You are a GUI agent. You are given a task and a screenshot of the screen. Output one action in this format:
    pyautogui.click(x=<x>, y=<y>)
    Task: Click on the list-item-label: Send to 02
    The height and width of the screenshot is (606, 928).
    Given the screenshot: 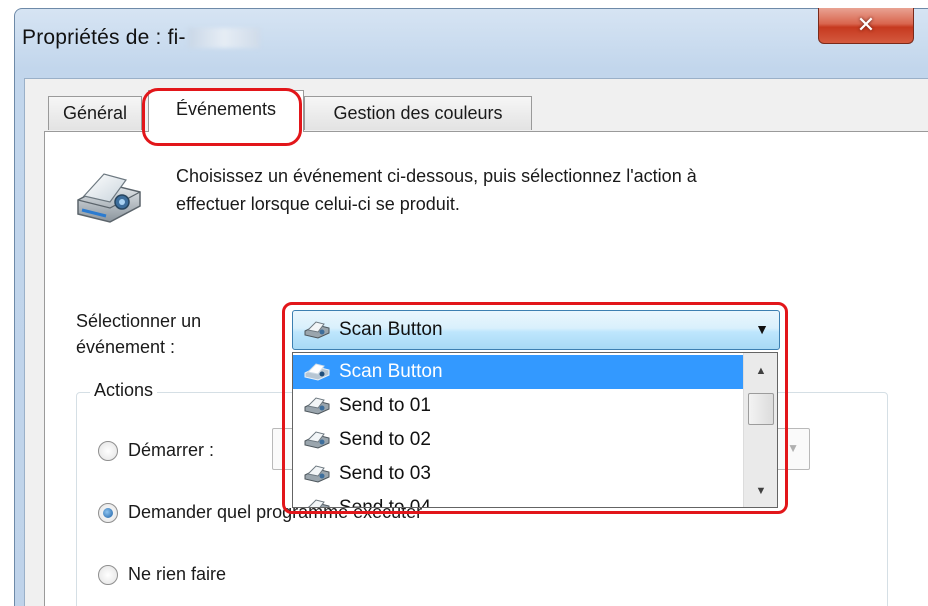 What is the action you would take?
    pyautogui.click(x=385, y=439)
    